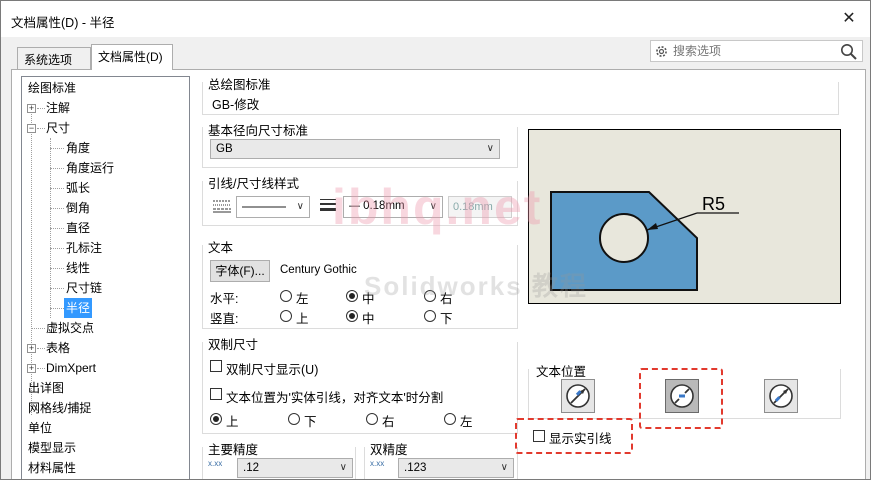 Image resolution: width=871 pixels, height=480 pixels. What do you see at coordinates (644, 241) in the screenshot?
I see `radius-dimension-drawing` at bounding box center [644, 241].